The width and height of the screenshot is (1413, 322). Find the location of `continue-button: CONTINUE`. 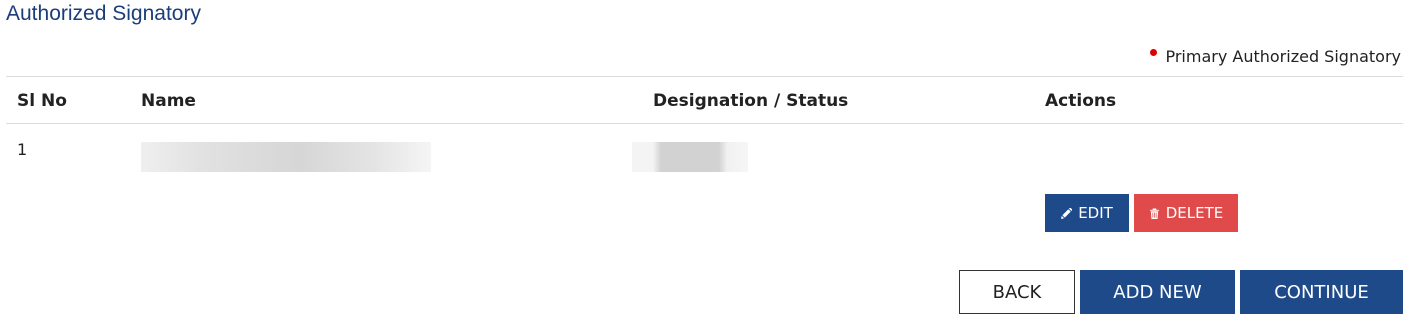

continue-button: CONTINUE is located at coordinates (1321, 292).